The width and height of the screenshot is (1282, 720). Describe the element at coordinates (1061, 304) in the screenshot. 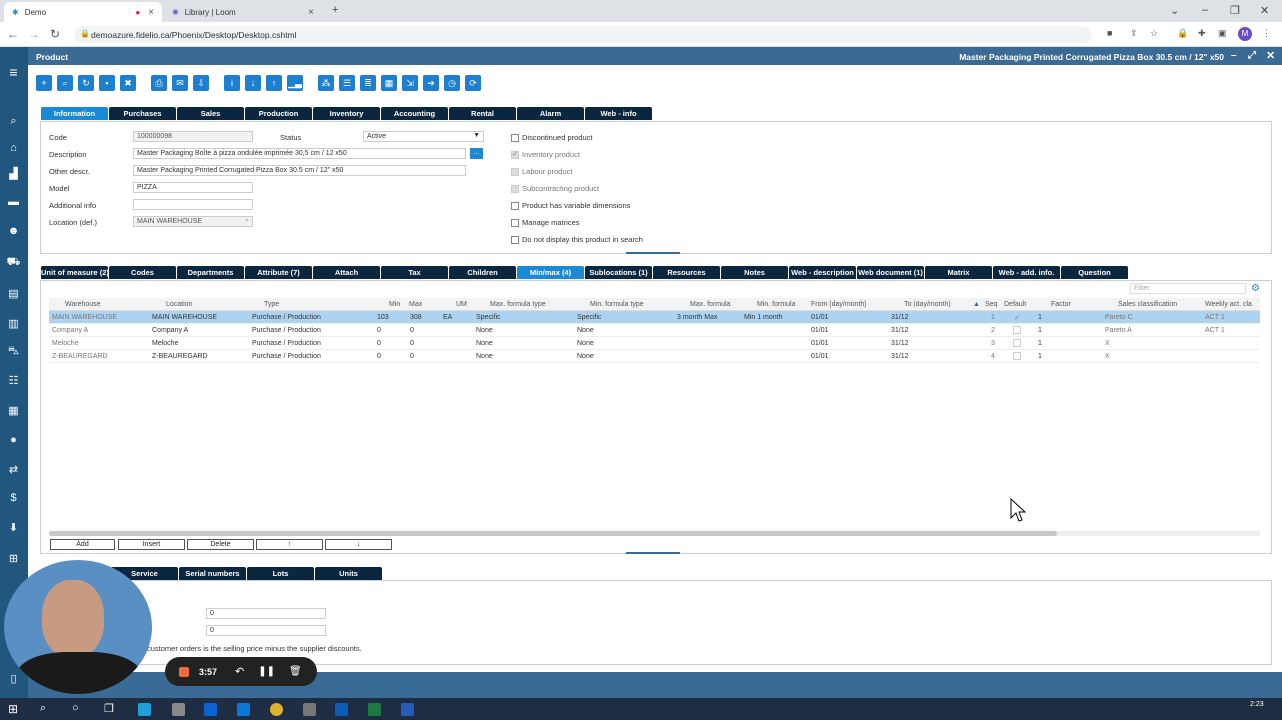

I see `column-header: Factor` at that location.